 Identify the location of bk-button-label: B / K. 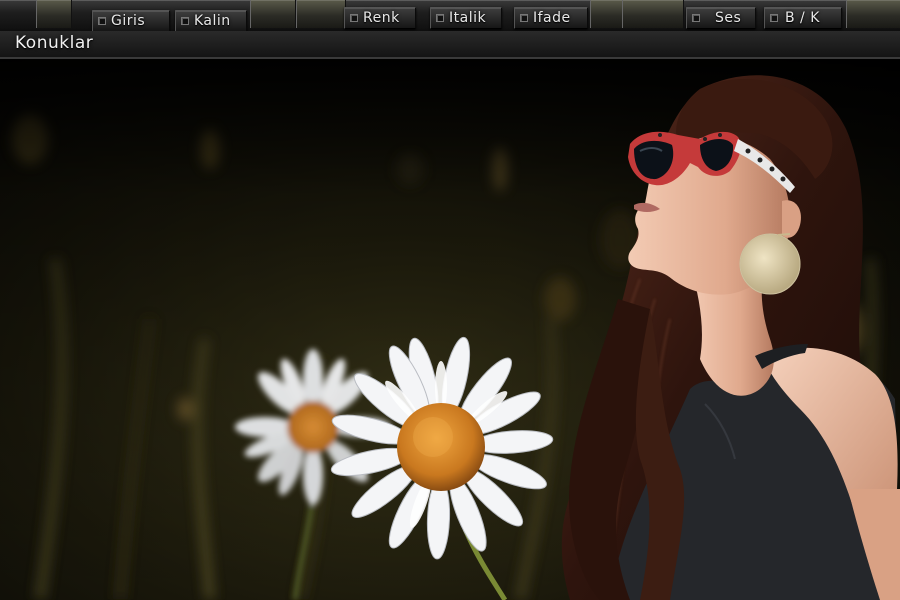
(802, 18).